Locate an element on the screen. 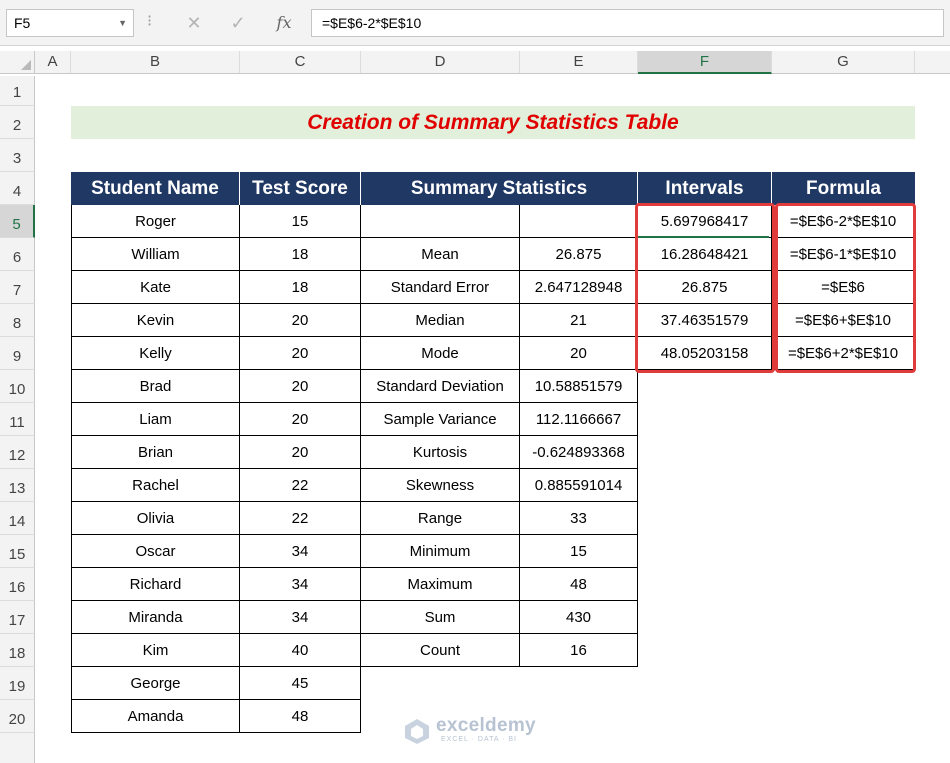  student-name-cell: George is located at coordinates (155, 683).